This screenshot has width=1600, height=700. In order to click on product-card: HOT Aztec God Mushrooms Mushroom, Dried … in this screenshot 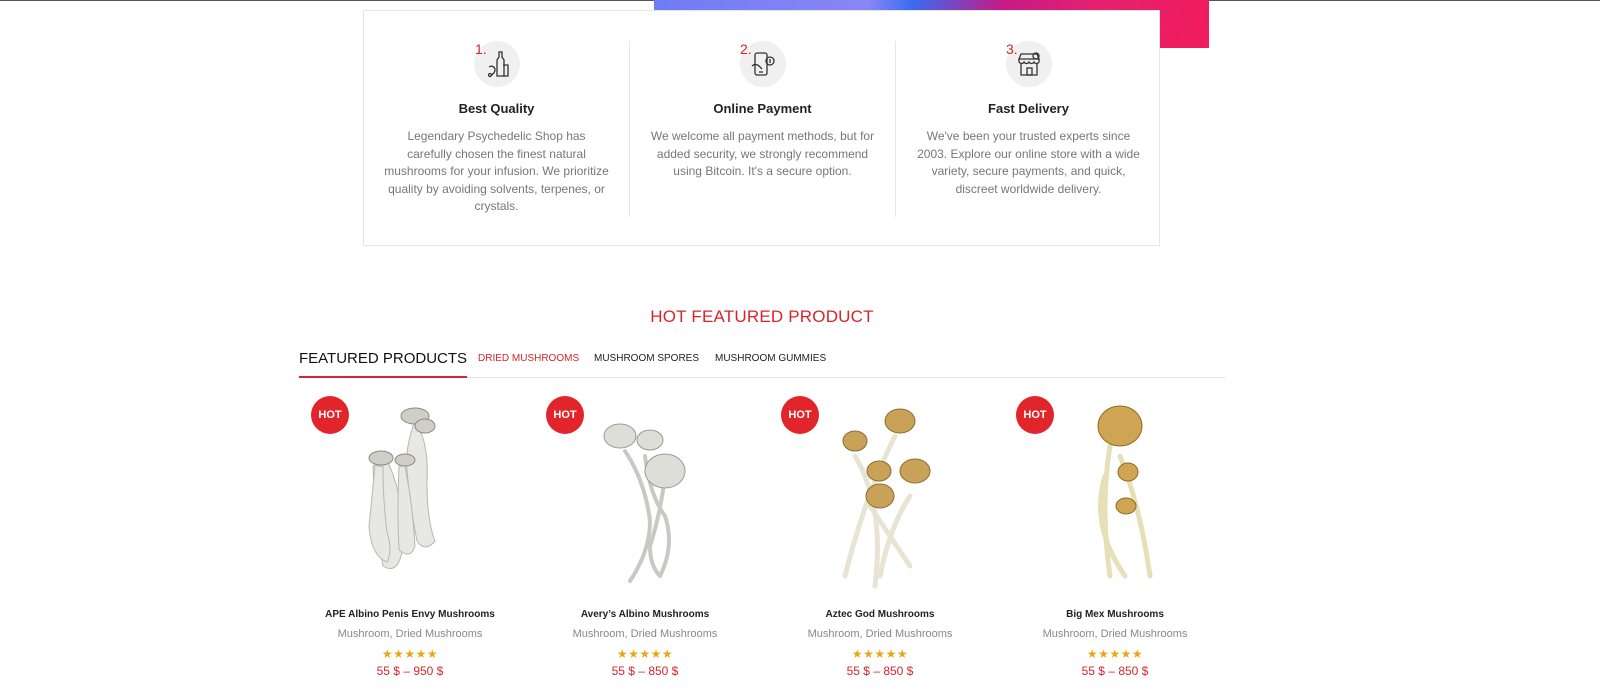, I will do `click(880, 537)`.